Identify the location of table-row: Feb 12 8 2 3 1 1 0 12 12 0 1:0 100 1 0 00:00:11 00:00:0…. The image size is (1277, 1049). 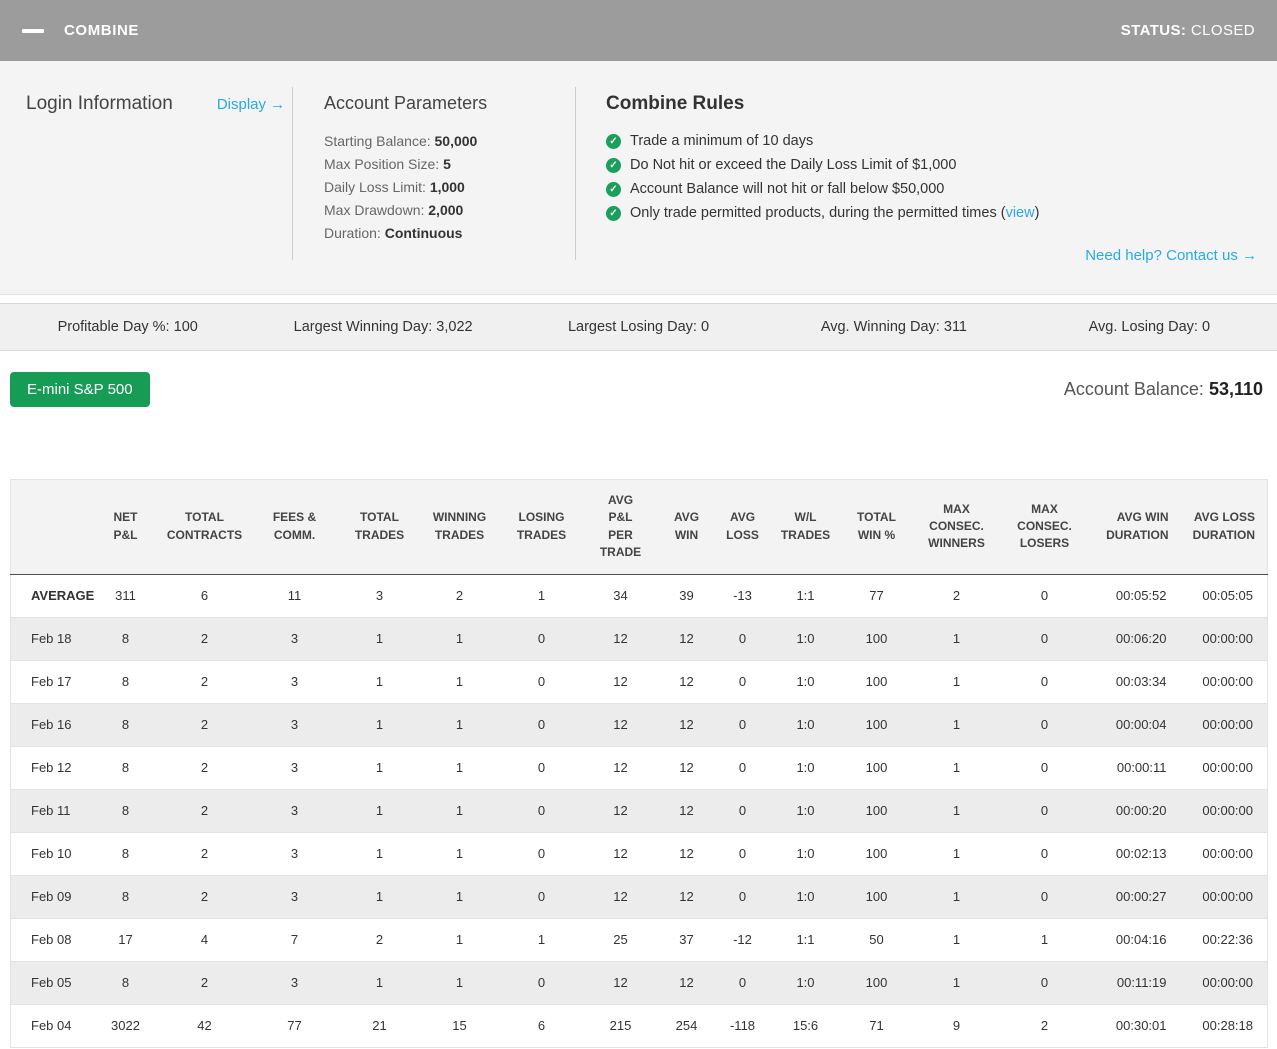
(639, 768).